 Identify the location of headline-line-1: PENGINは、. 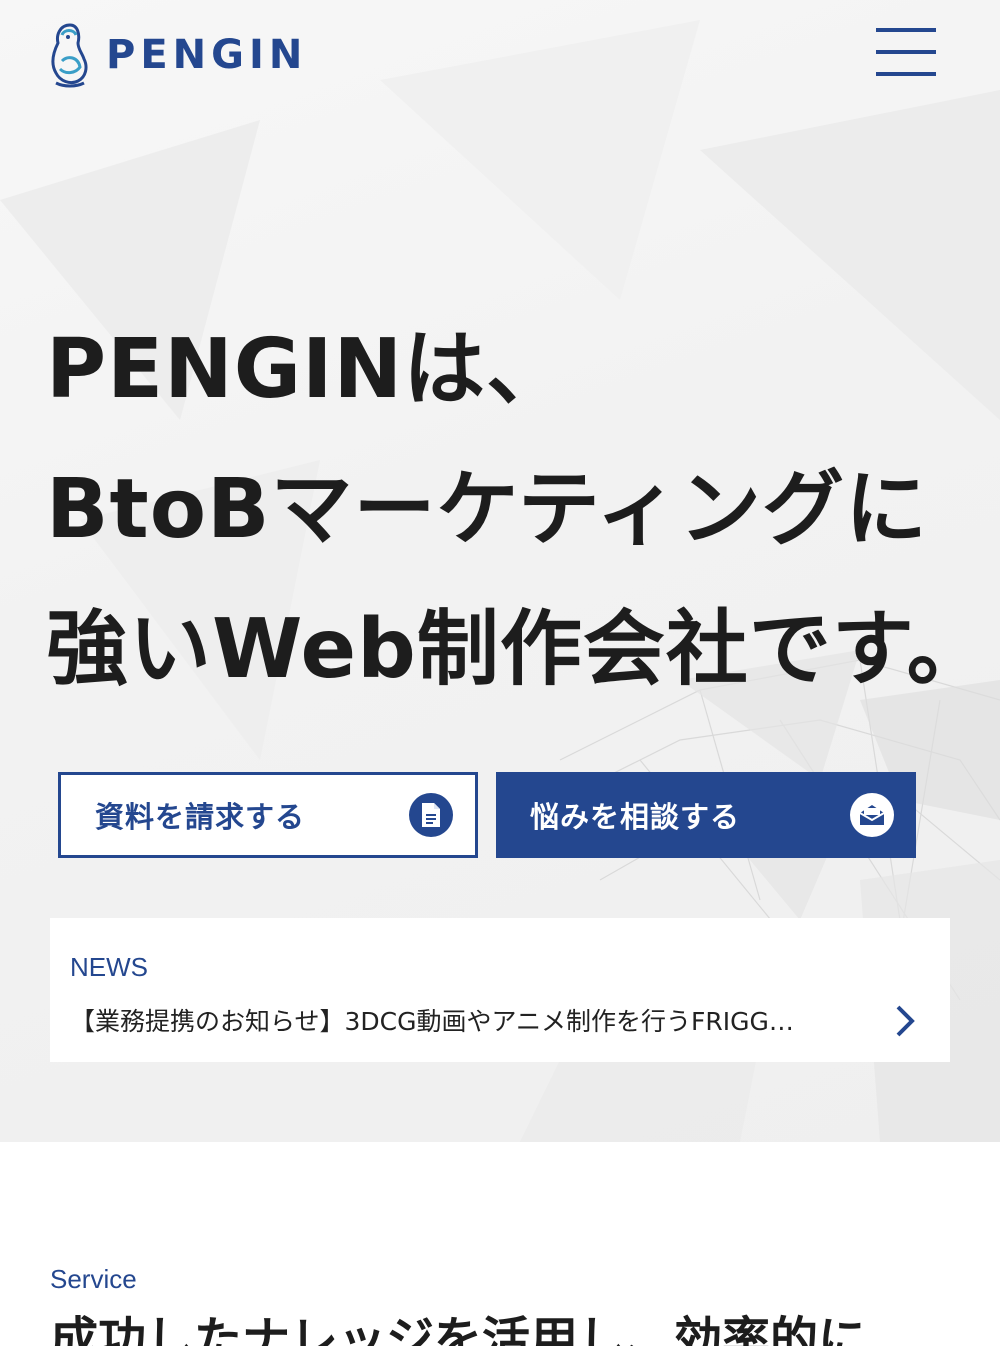
(308, 369).